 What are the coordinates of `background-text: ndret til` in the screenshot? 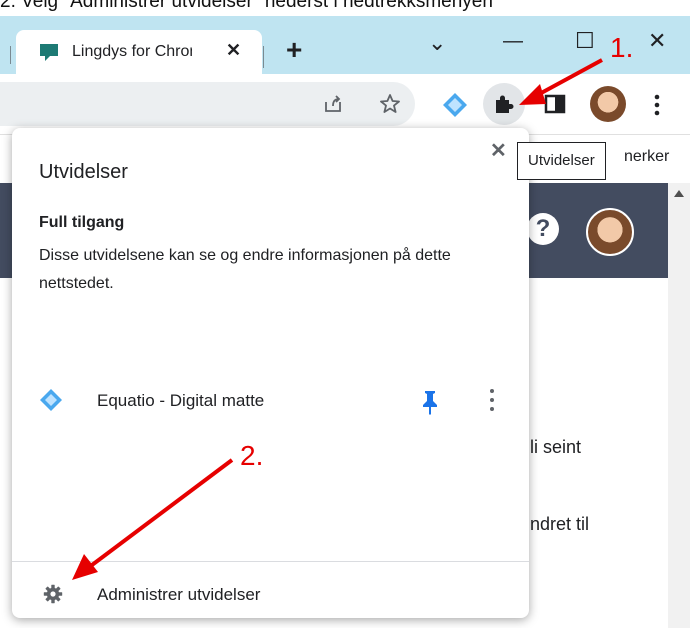 It's located at (560, 524).